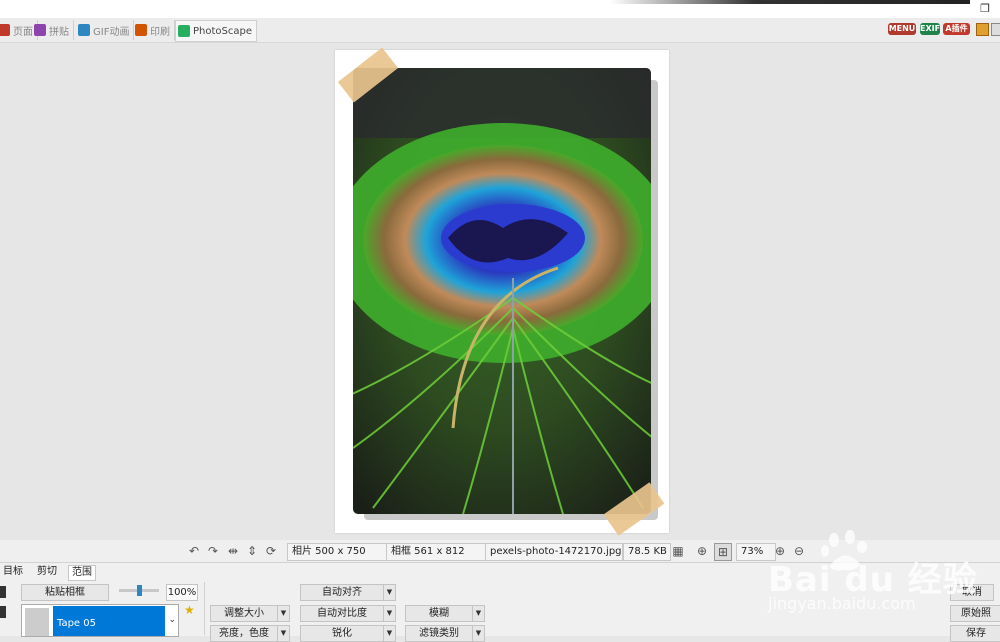 This screenshot has width=1000, height=642. I want to click on frame-select-value: Tape 05, so click(109, 621).